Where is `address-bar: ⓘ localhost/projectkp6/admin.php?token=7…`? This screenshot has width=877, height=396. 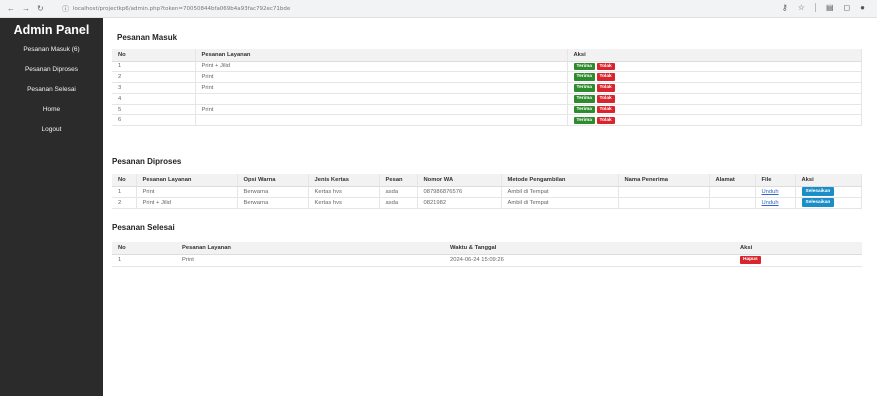 address-bar: ⓘ localhost/projectkp6/admin.php?token=7… is located at coordinates (176, 9).